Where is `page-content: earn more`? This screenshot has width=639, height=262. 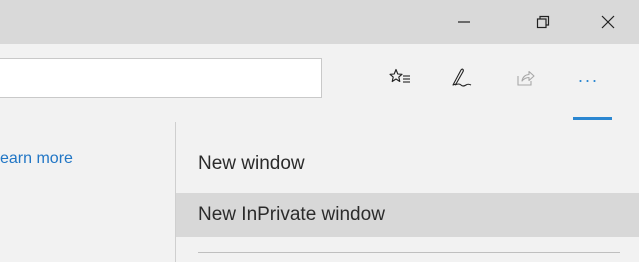 page-content: earn more is located at coordinates (87, 192).